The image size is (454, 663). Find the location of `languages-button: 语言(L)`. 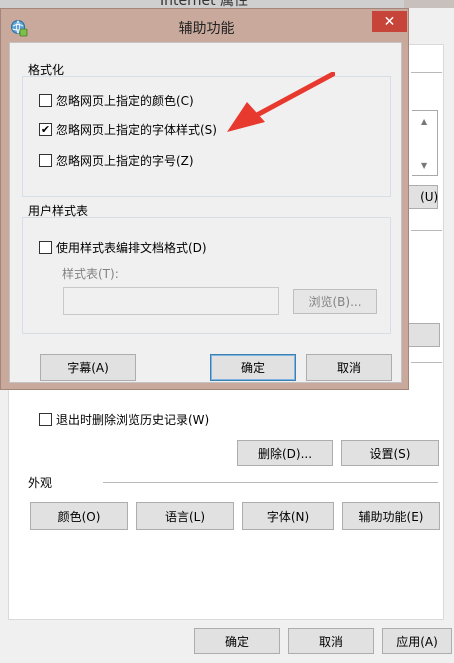

languages-button: 语言(L) is located at coordinates (185, 516).